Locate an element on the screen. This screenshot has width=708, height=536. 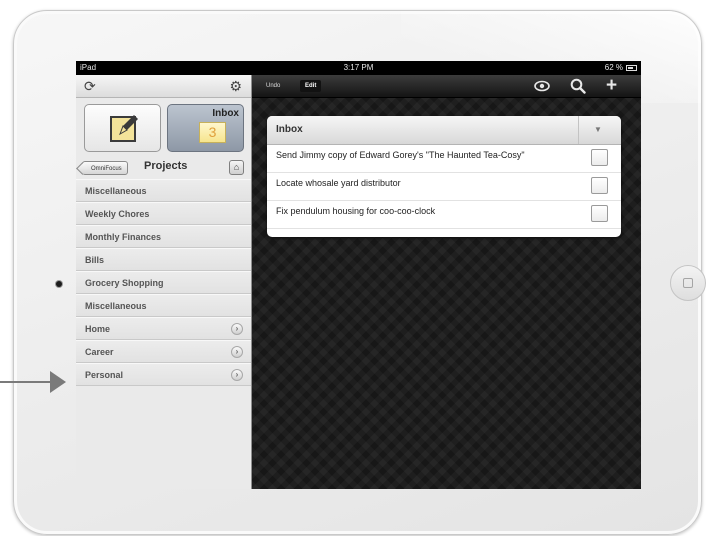
inbox-tile-label: Inbox is located at coordinates (225, 113).